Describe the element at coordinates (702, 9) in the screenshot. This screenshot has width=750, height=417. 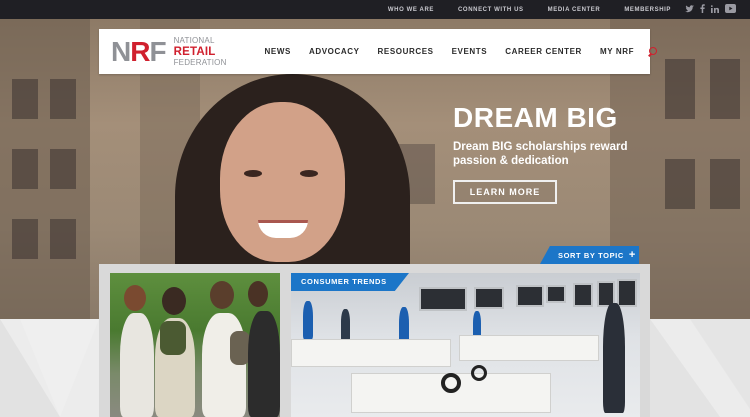
I see `facebook-icon` at that location.